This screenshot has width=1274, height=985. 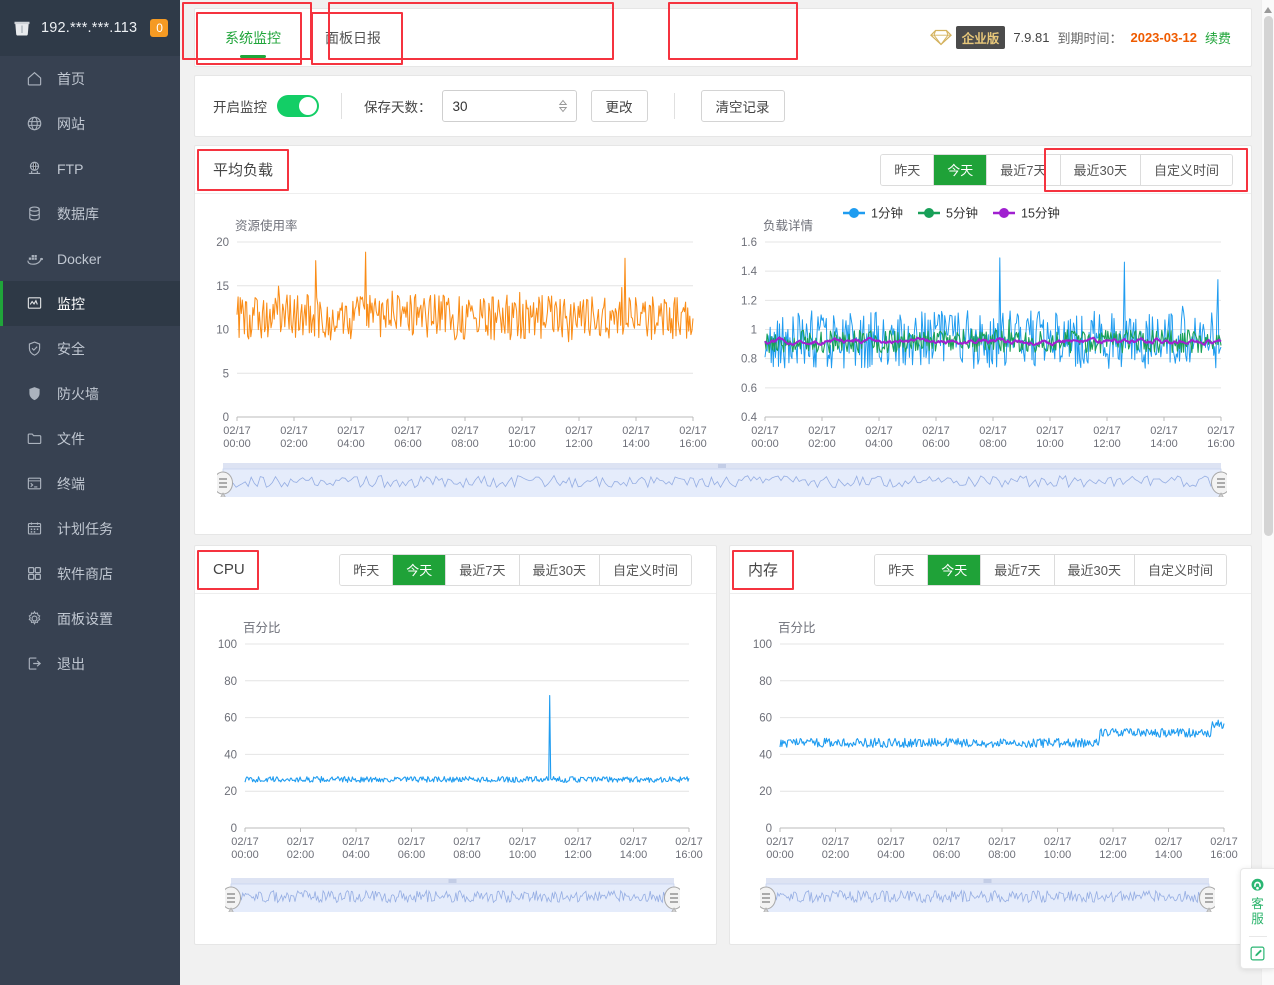 What do you see at coordinates (1163, 37) in the screenshot?
I see `expire-date: 2023-03-12` at bounding box center [1163, 37].